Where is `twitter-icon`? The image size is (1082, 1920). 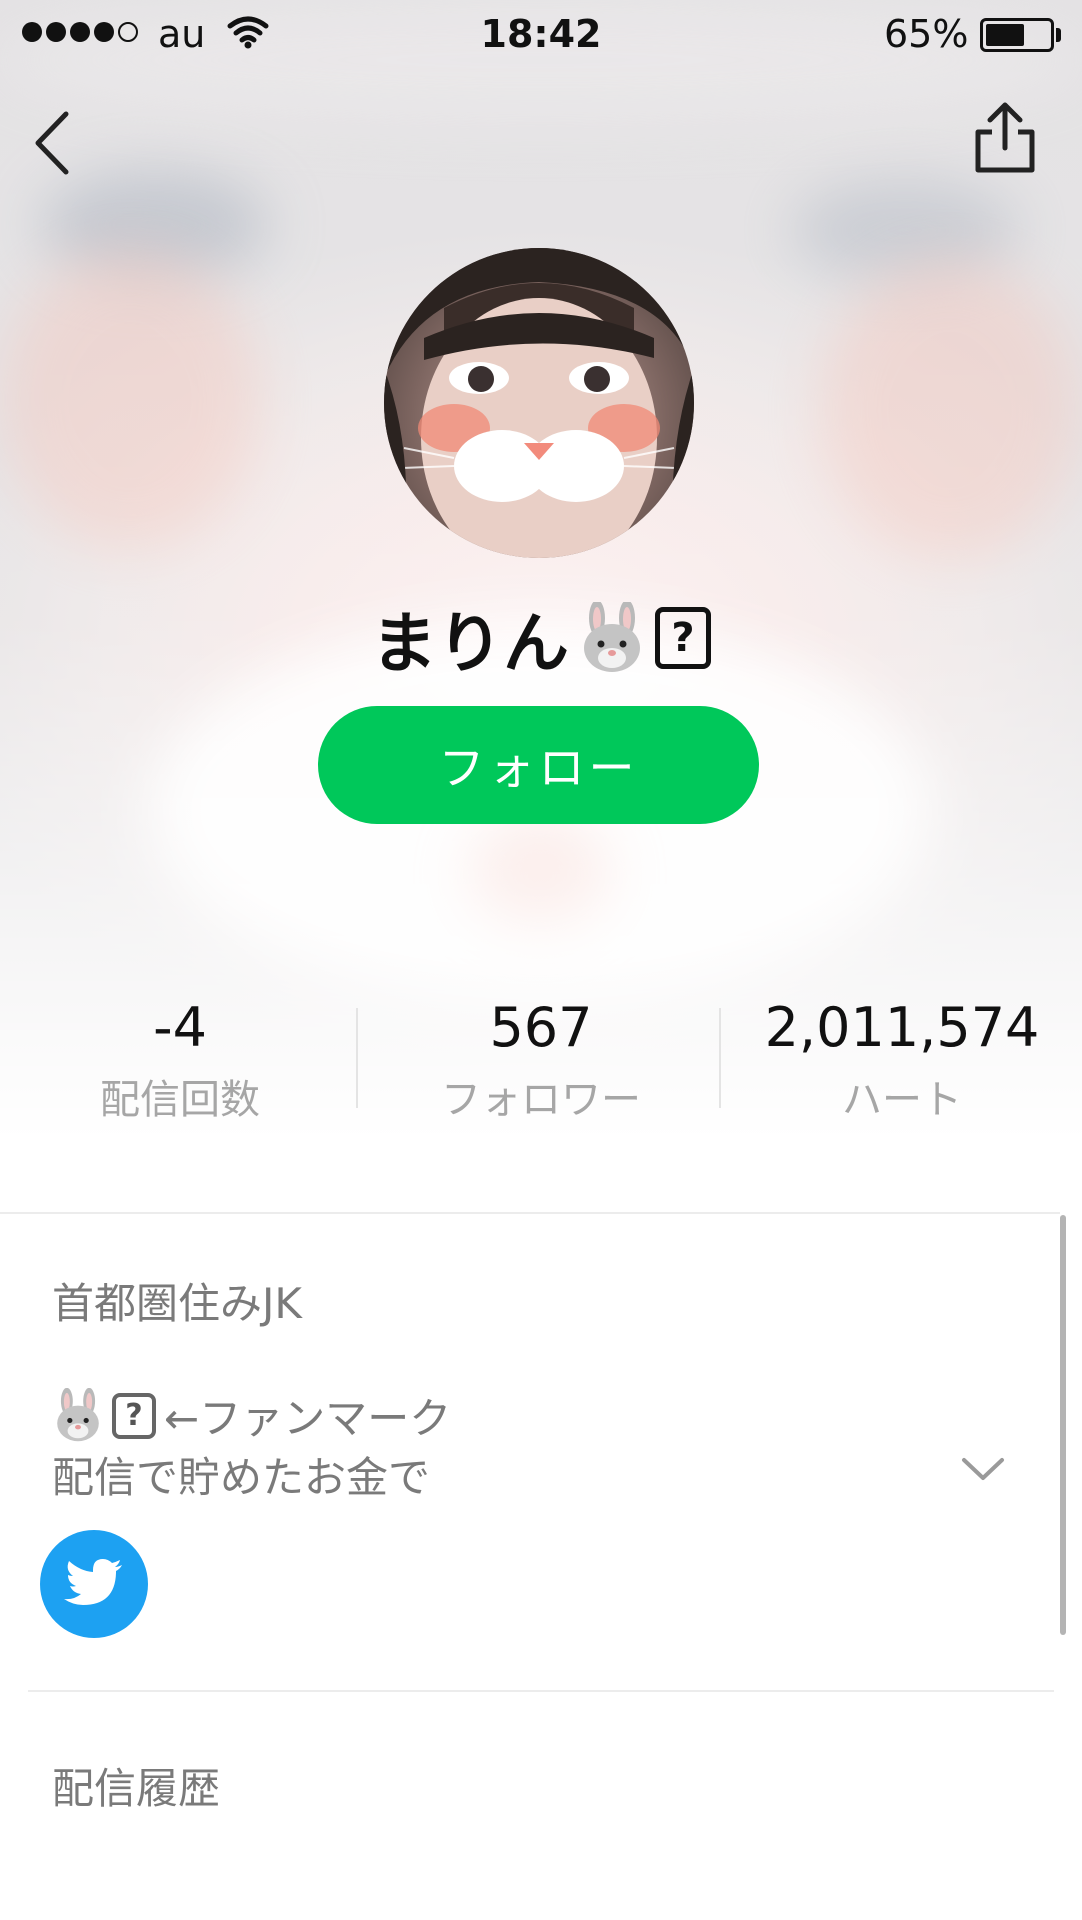 twitter-icon is located at coordinates (93, 1582).